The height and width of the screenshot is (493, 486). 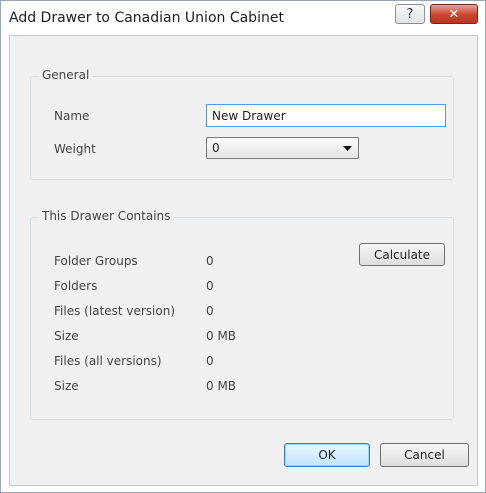 What do you see at coordinates (96, 261) in the screenshot?
I see `stat-label: Folder Groups` at bounding box center [96, 261].